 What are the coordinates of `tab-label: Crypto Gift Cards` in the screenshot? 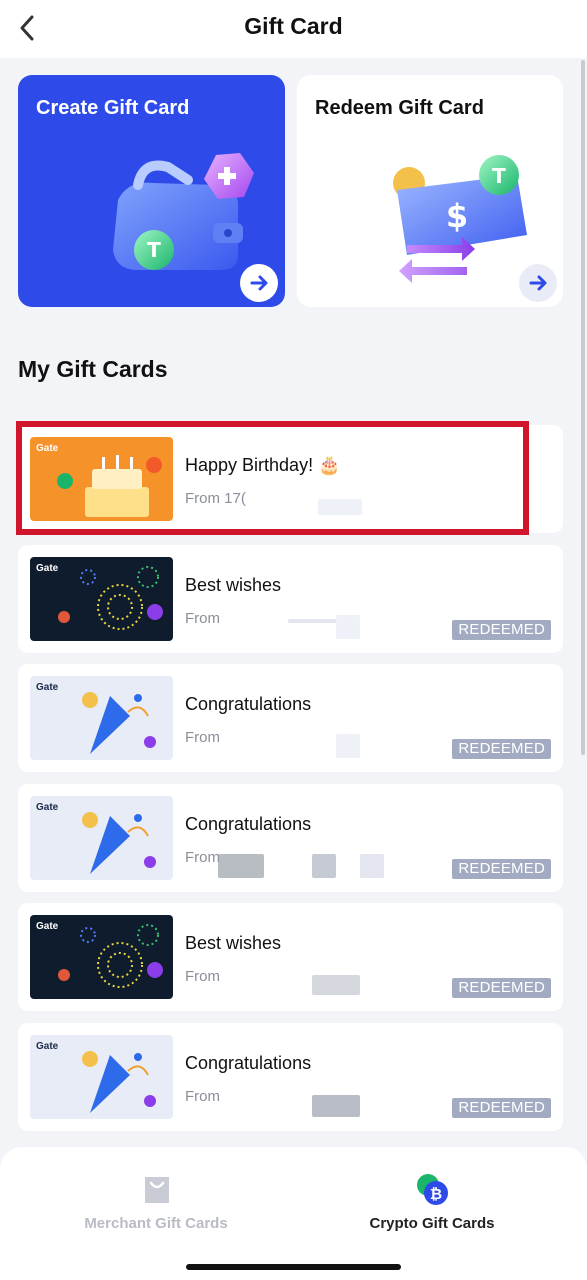 It's located at (432, 1223).